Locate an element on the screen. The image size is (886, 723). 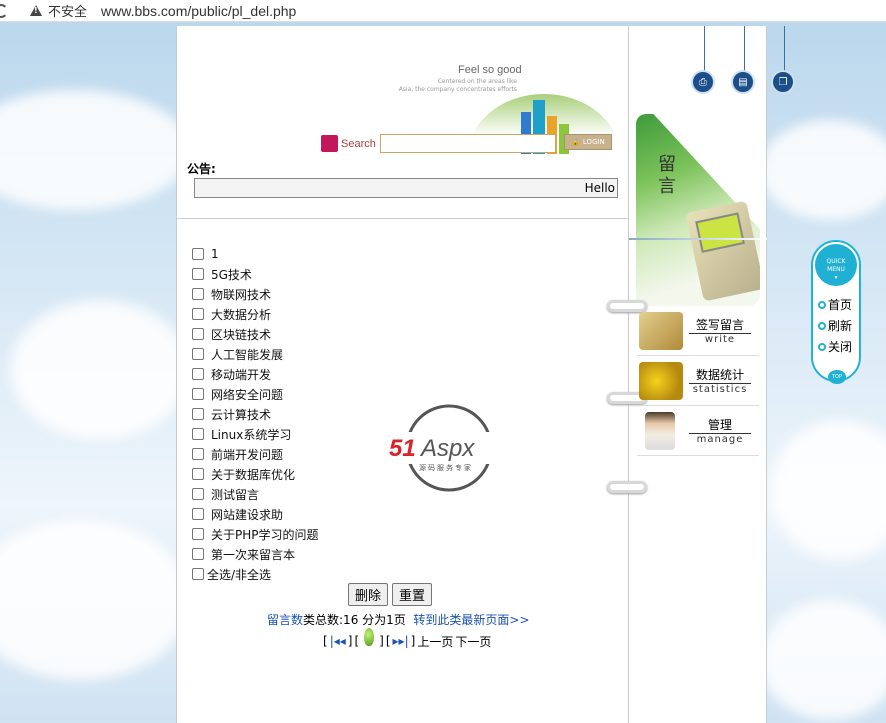
reload-icon is located at coordinates (4, 10).